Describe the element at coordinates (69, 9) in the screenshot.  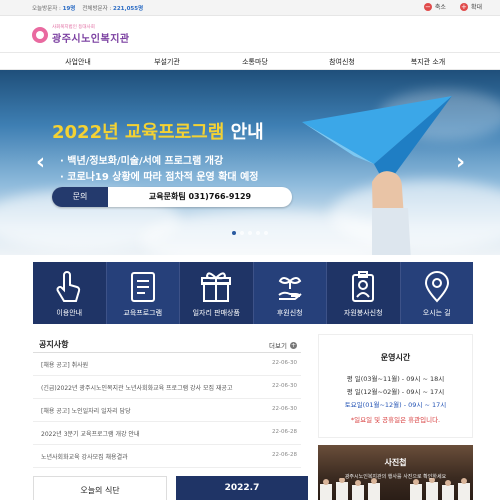
I see `today-visitors-value: 19명` at that location.